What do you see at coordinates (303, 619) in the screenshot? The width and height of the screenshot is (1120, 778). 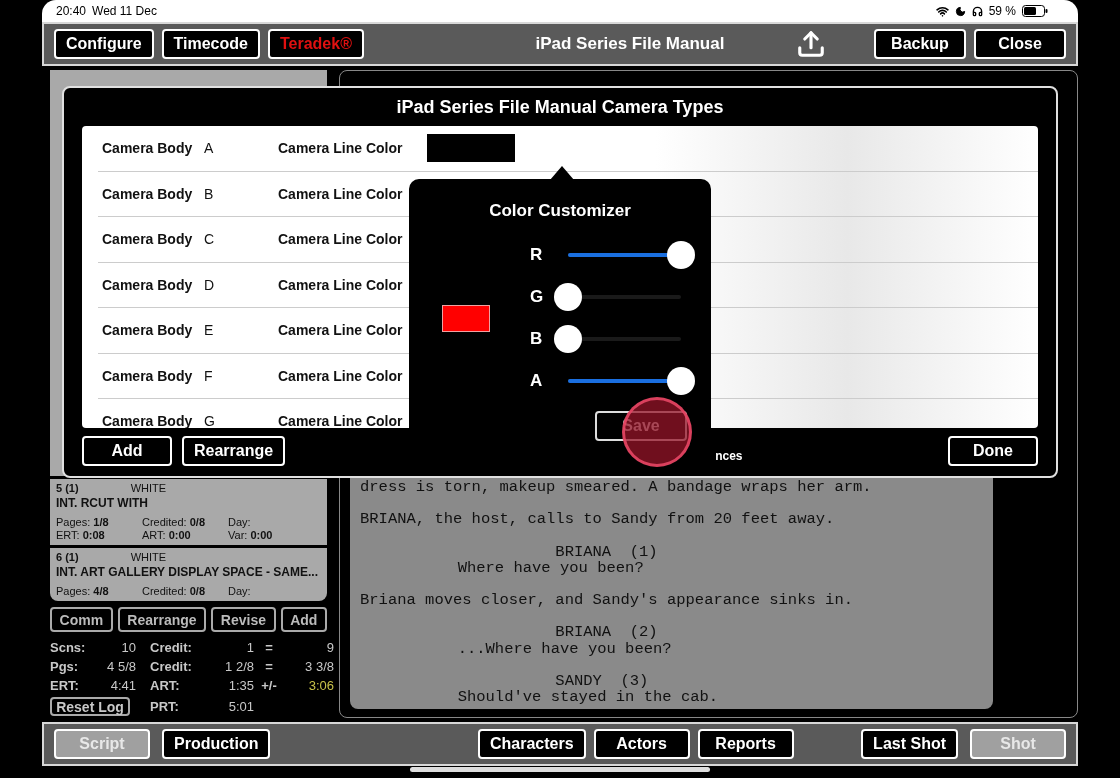 I see `scene-button: Add` at bounding box center [303, 619].